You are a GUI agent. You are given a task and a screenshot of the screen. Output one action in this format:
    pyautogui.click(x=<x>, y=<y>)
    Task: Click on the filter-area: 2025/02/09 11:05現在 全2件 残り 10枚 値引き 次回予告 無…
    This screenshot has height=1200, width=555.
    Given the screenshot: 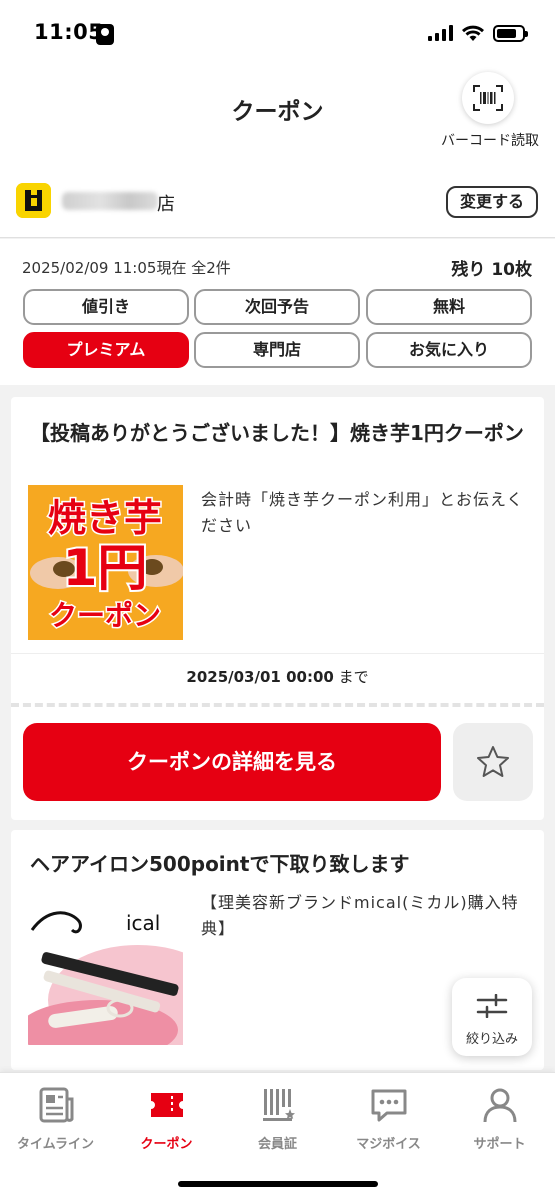 What is the action you would take?
    pyautogui.click(x=277, y=312)
    